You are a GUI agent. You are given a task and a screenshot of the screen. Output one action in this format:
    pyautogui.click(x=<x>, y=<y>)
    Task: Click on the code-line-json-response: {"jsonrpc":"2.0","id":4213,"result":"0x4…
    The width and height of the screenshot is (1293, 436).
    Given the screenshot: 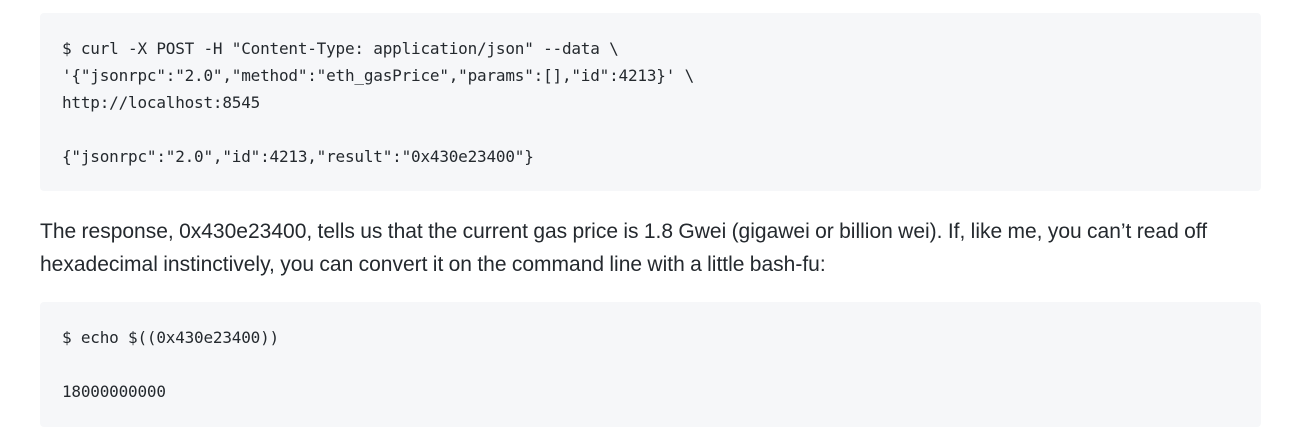 What is the action you would take?
    pyautogui.click(x=298, y=156)
    